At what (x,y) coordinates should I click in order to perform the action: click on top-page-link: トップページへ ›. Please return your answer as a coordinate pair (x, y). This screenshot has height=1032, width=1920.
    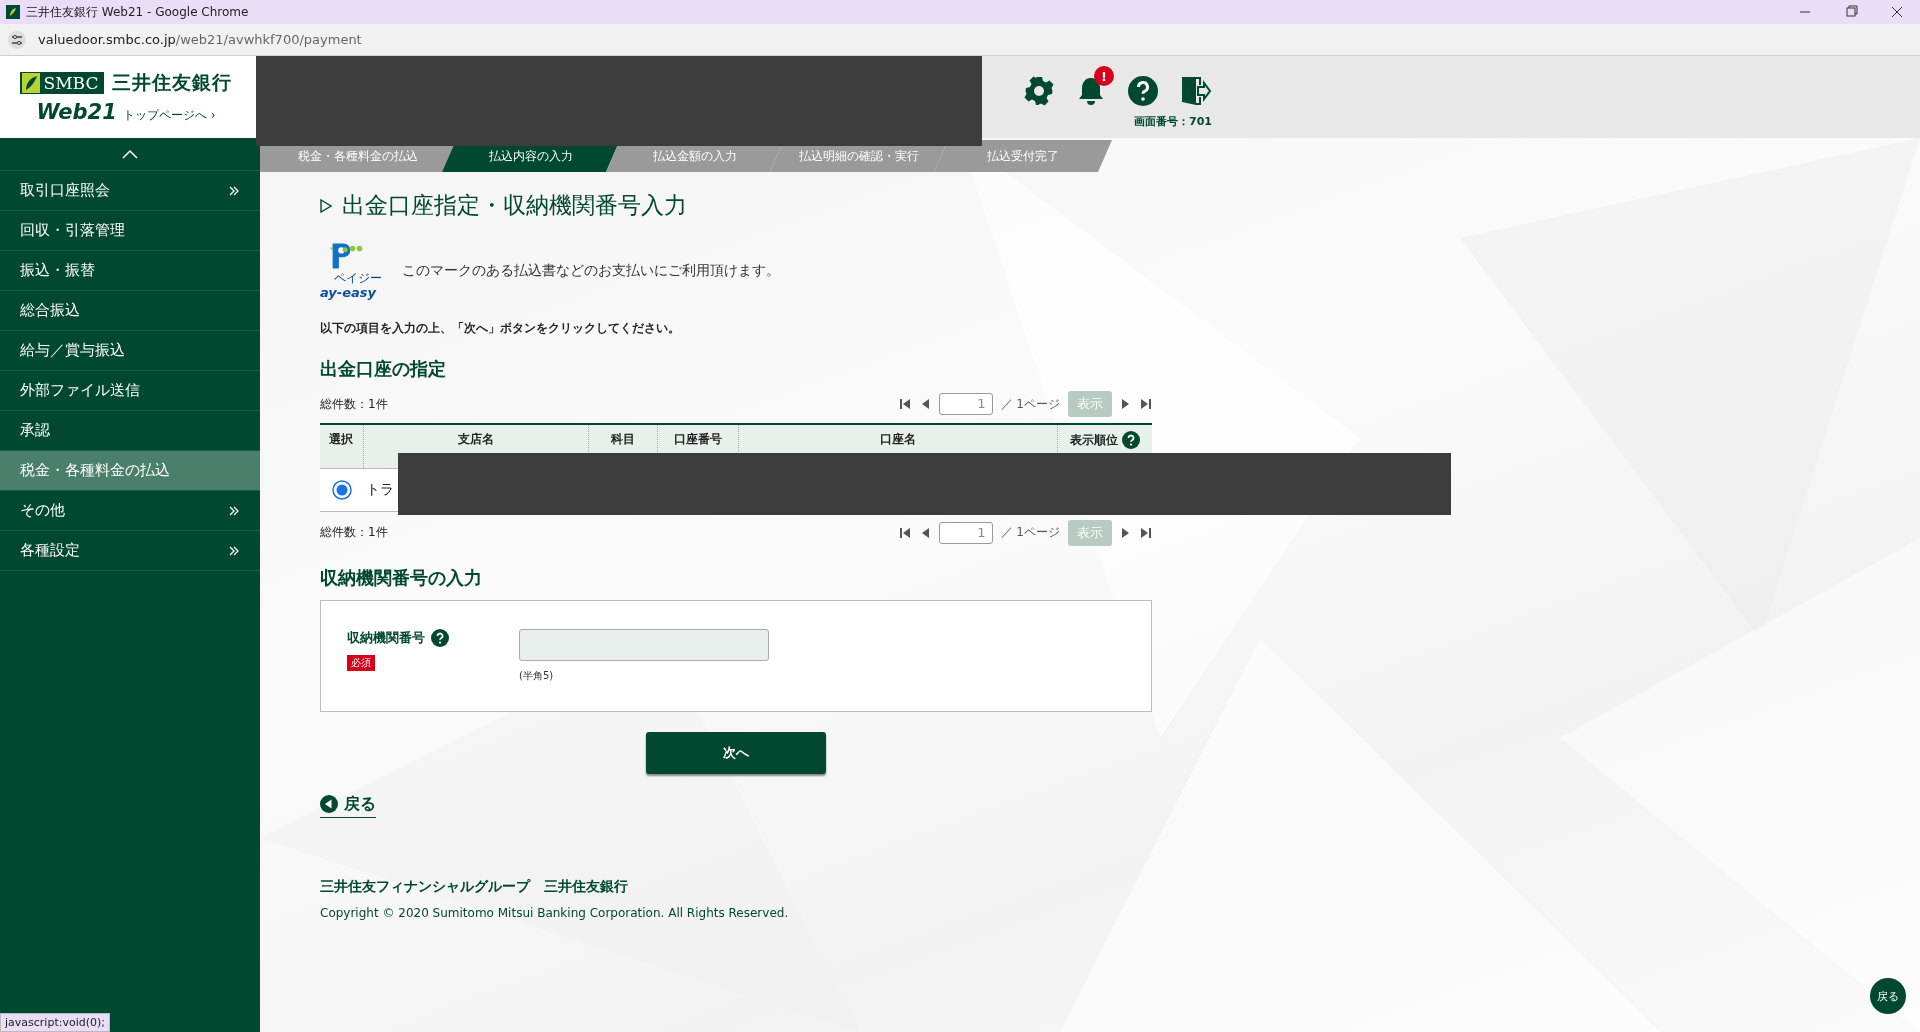
    Looking at the image, I should click on (169, 115).